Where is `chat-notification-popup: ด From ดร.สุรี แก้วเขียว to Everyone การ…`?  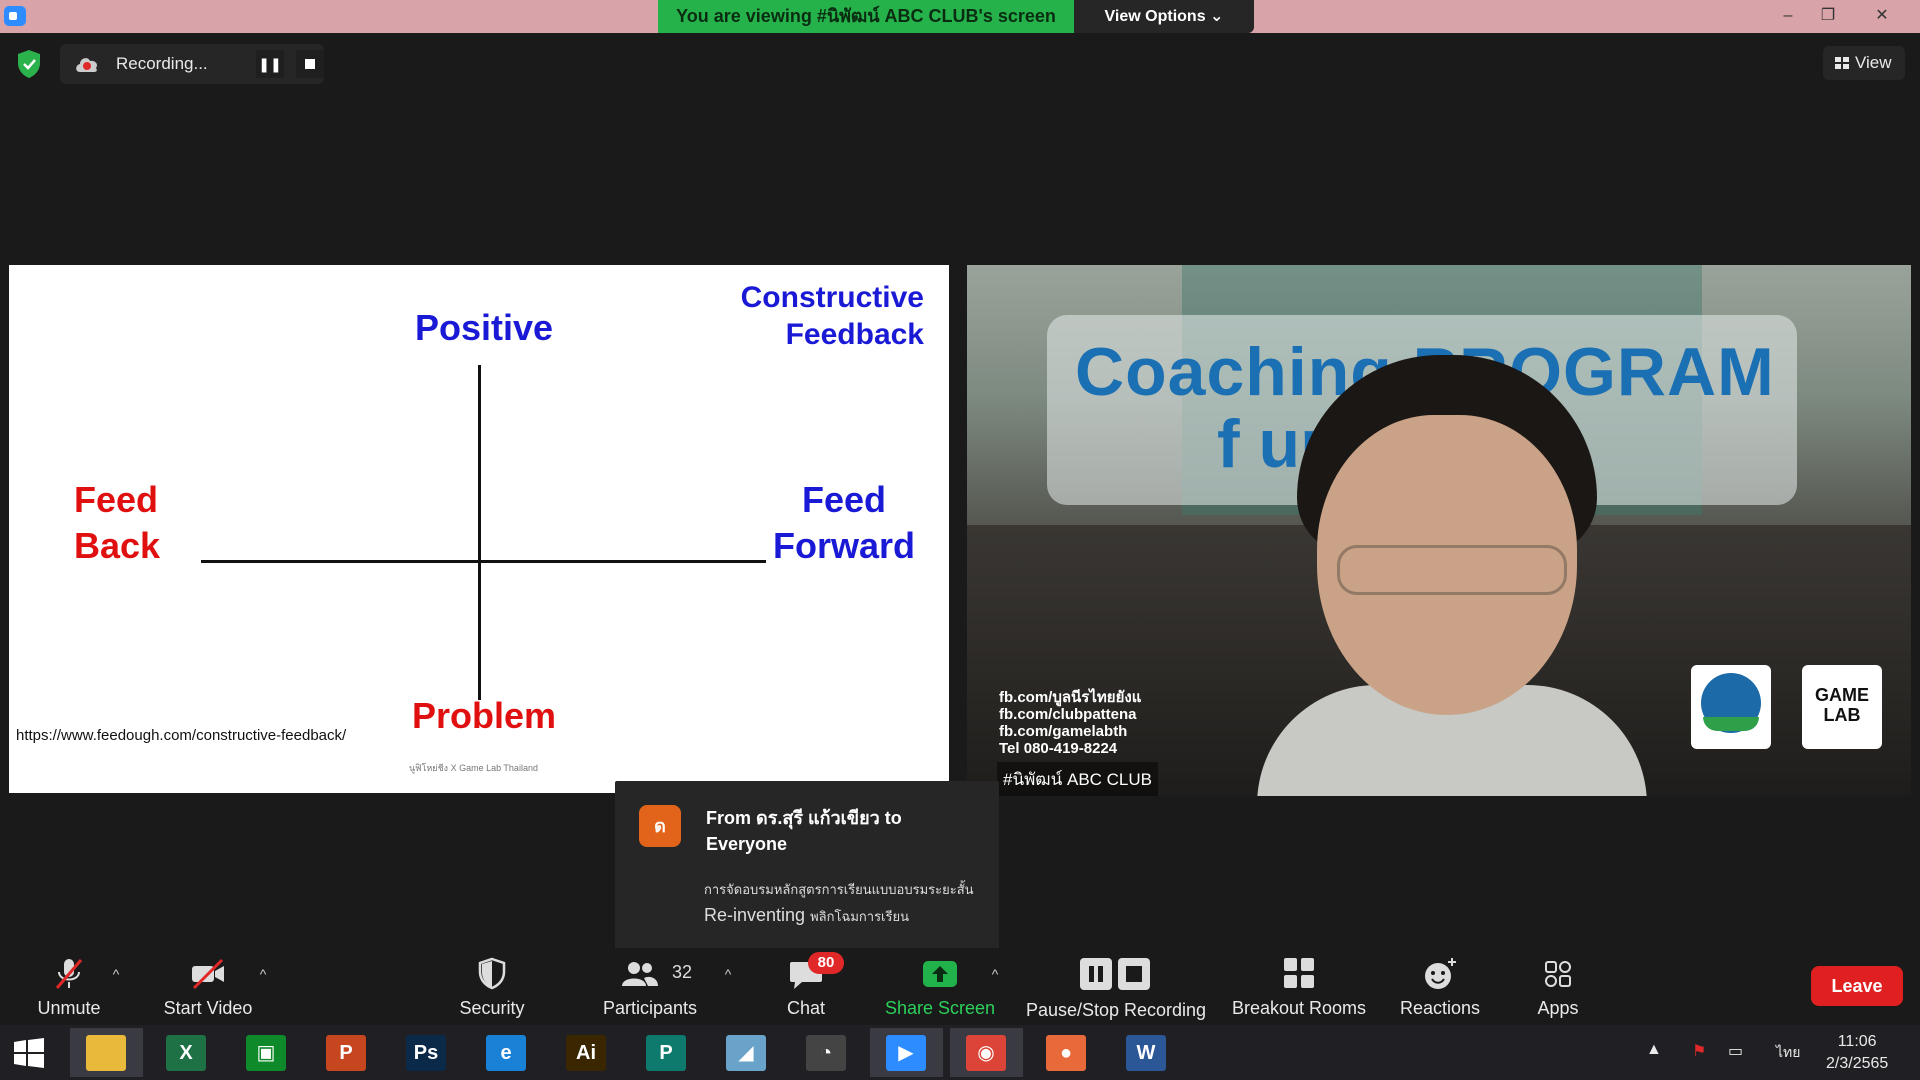
chat-notification-popup: ด From ดร.สุรี แก้วเขียว to Everyone การ… is located at coordinates (807, 875).